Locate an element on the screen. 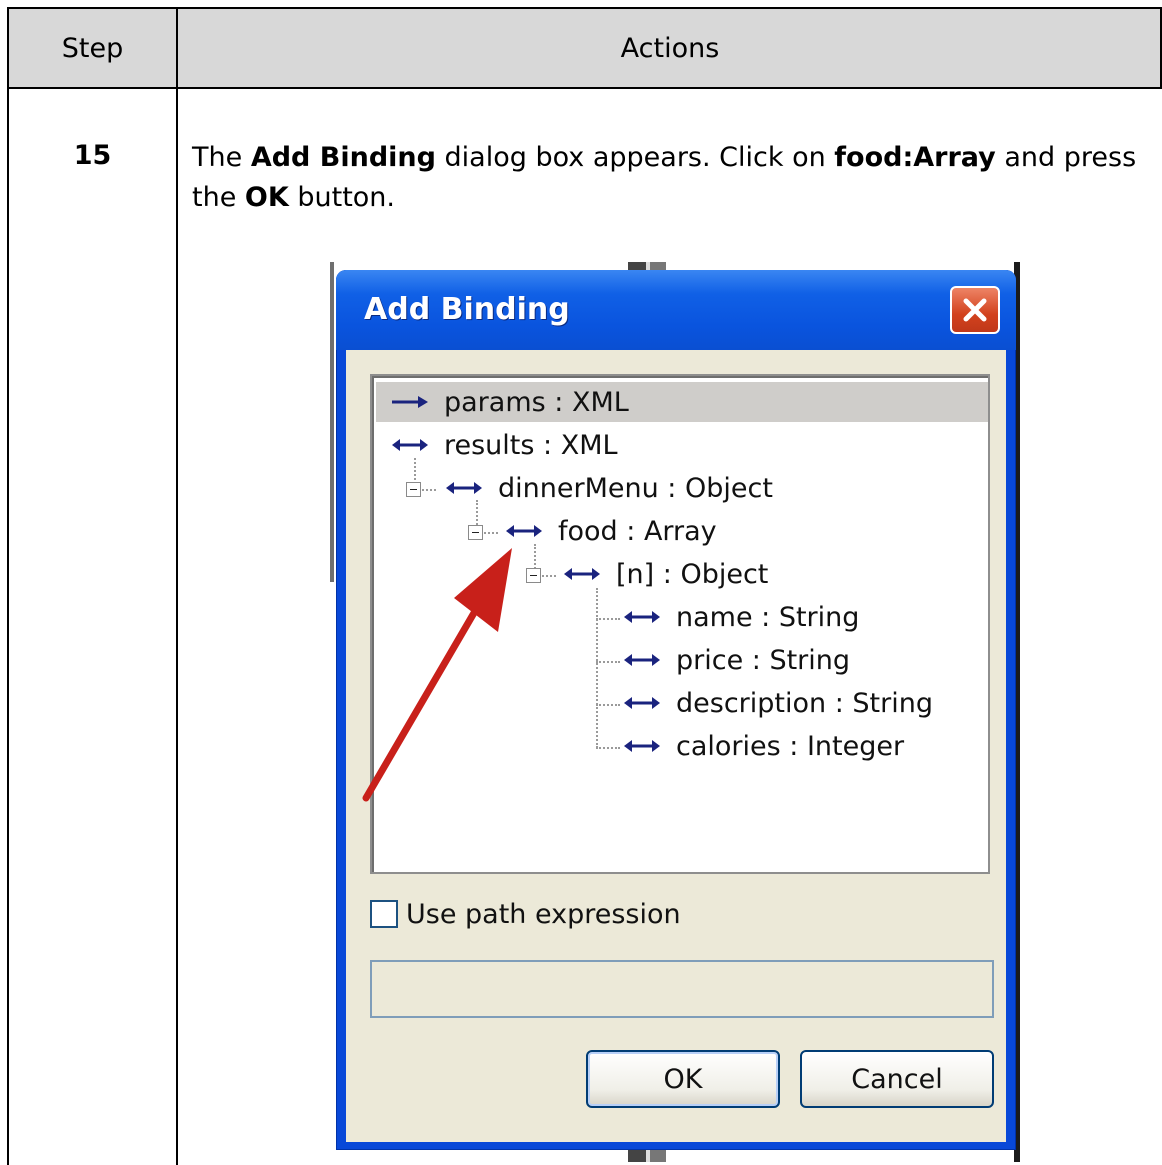  dialog-title: Add Binding is located at coordinates (467, 309).